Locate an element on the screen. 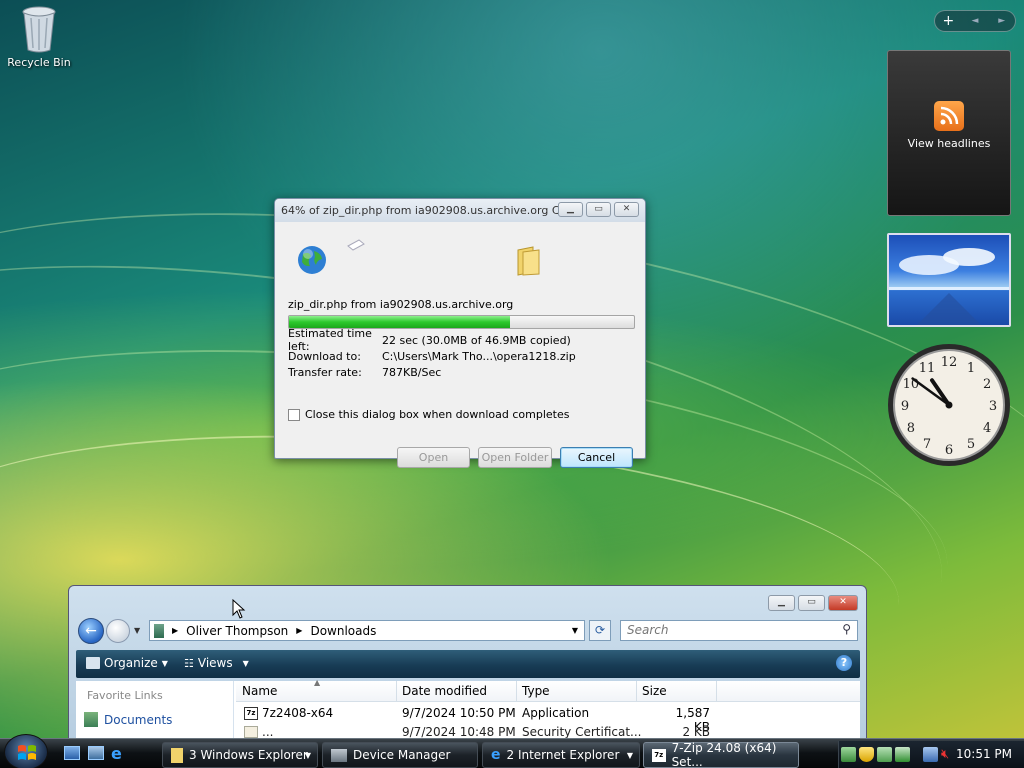  feed-headlines-gadget: View headlines is located at coordinates (949, 133).